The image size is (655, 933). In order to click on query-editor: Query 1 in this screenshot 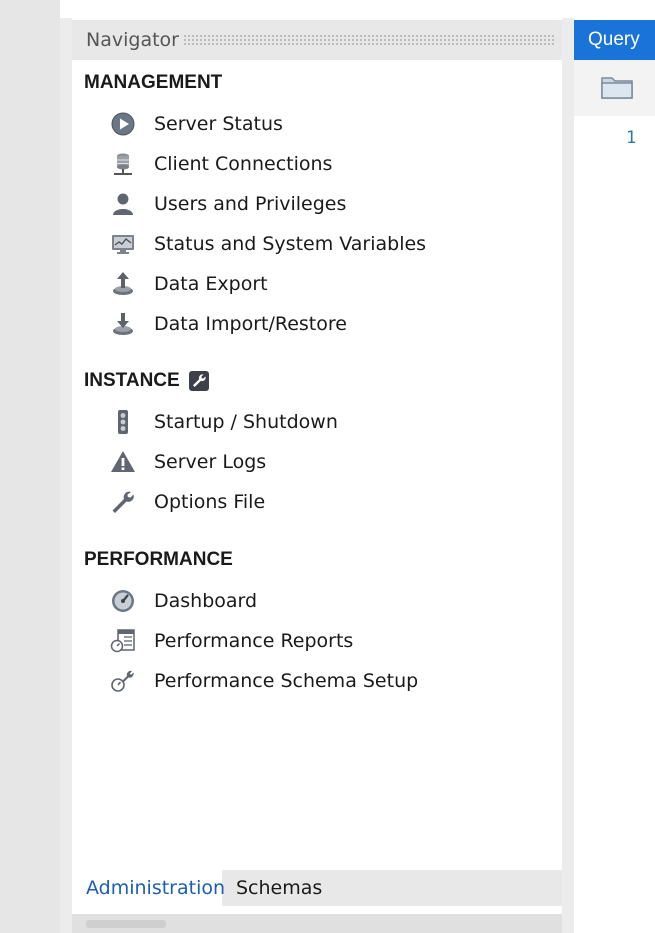, I will do `click(614, 476)`.